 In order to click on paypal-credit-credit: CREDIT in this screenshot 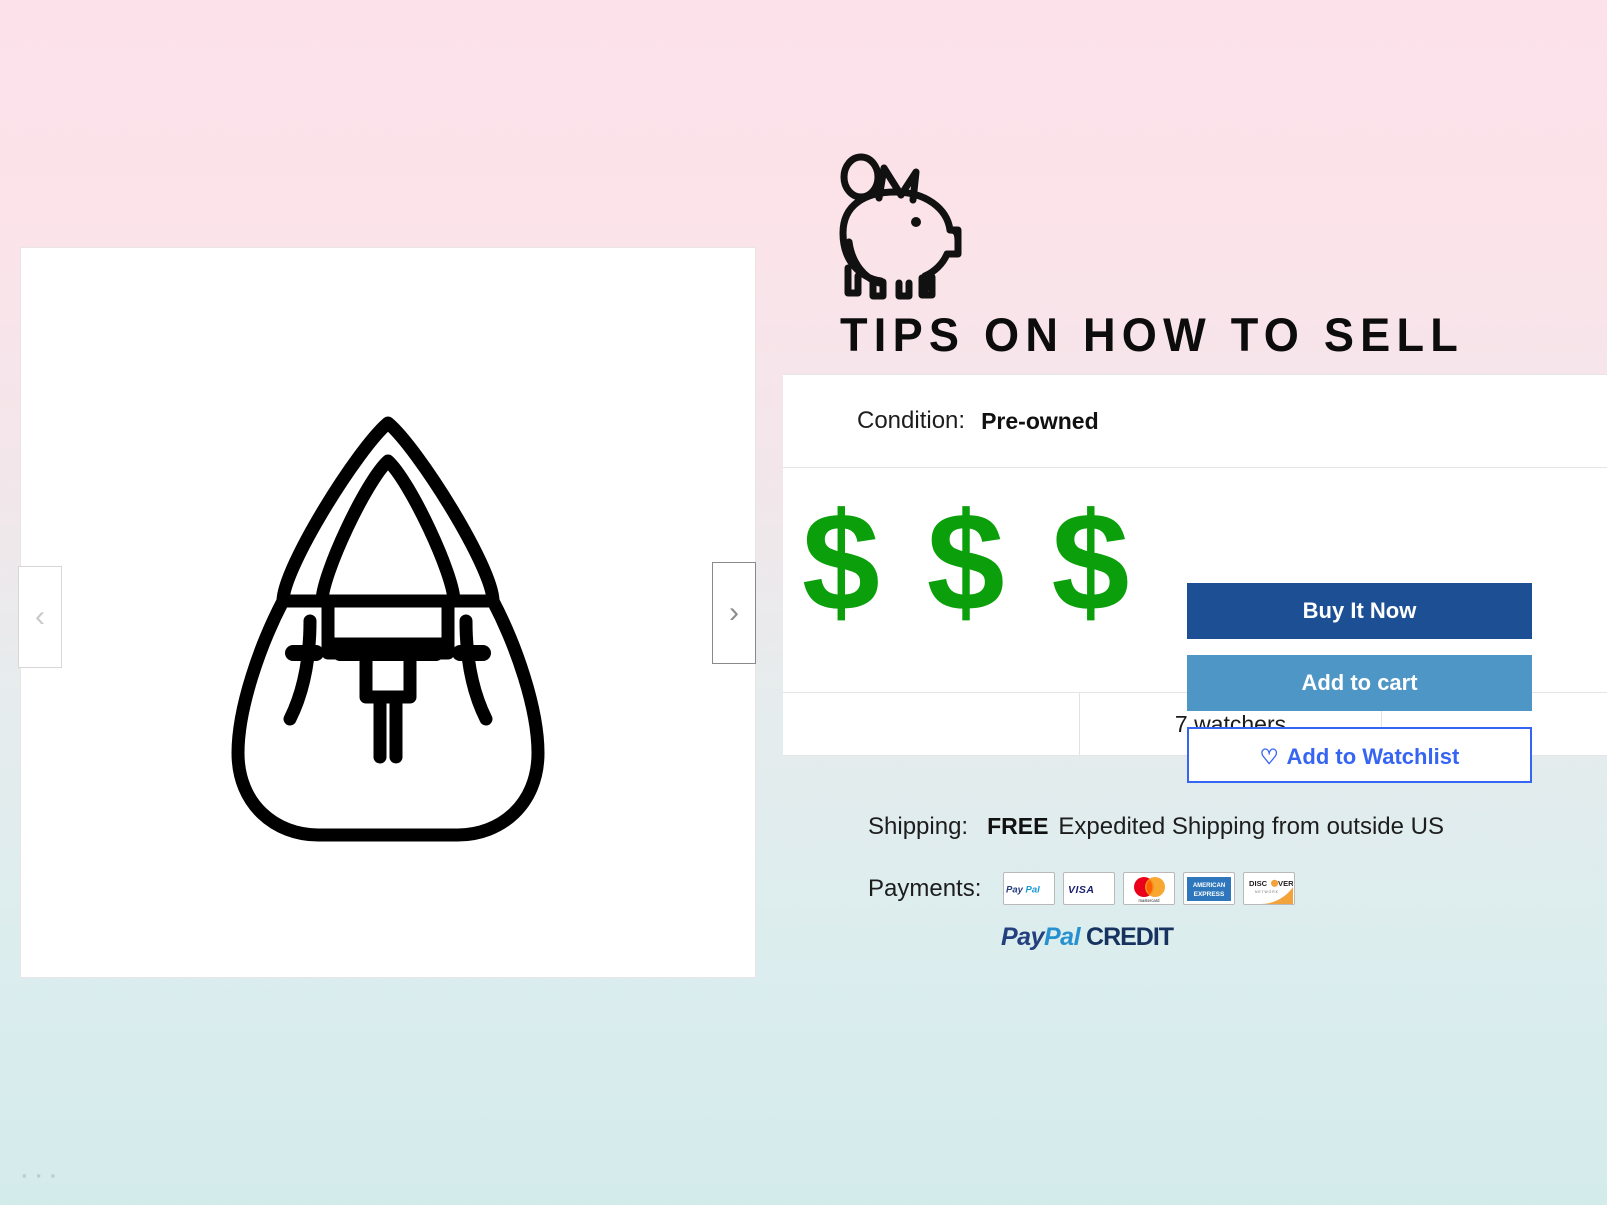, I will do `click(1130, 937)`.